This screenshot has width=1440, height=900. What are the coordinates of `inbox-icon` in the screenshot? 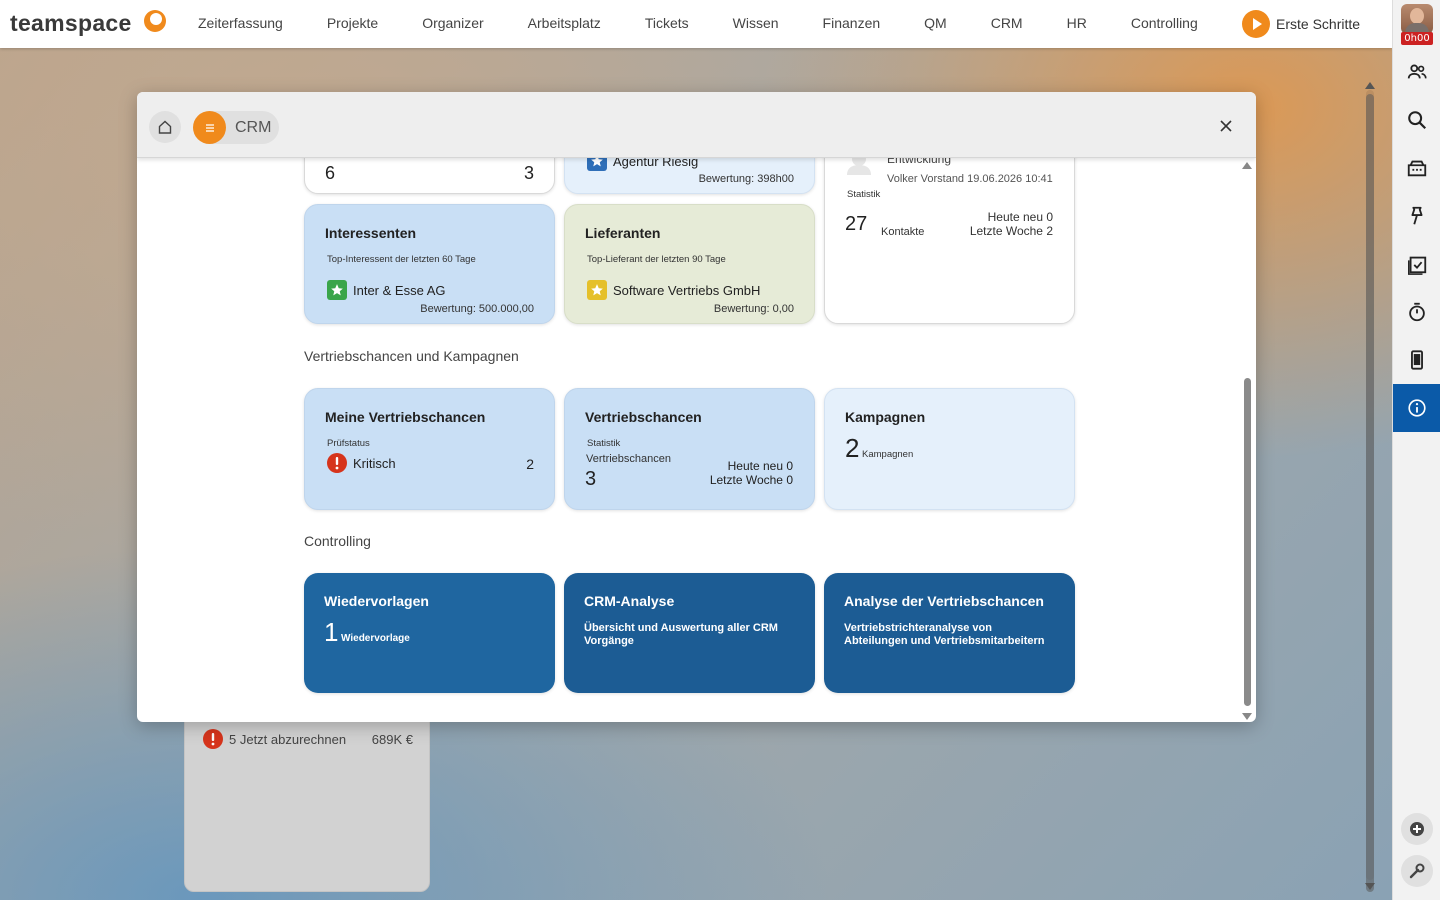 It's located at (1417, 168).